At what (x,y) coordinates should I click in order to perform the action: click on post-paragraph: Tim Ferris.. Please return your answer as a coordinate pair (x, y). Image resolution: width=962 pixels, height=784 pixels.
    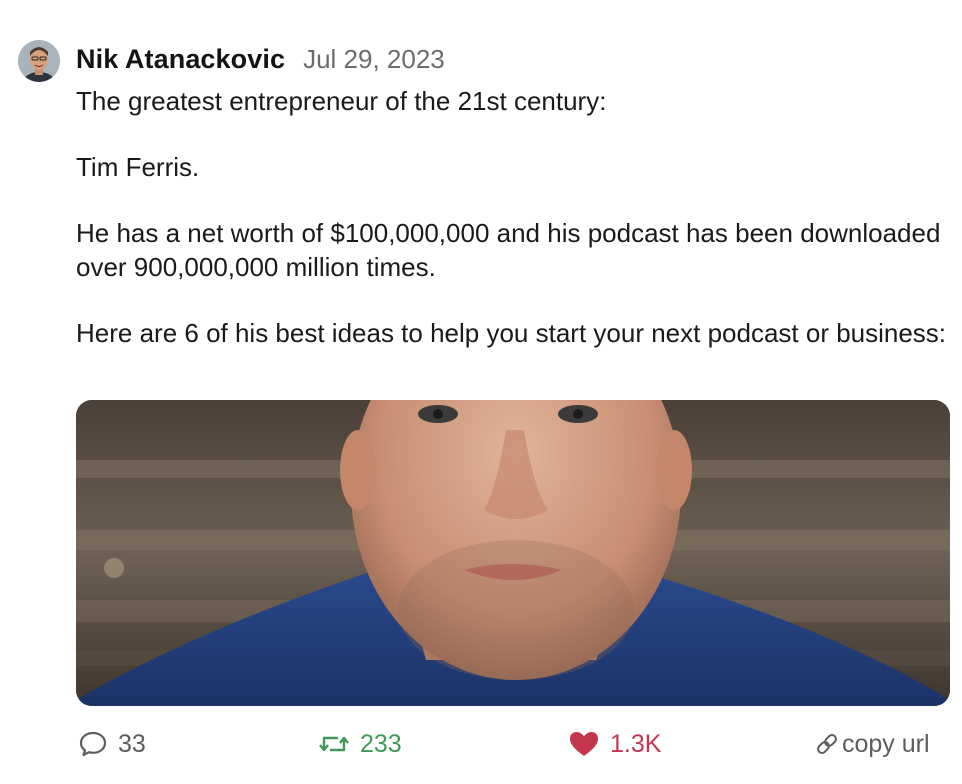
    Looking at the image, I should click on (138, 167).